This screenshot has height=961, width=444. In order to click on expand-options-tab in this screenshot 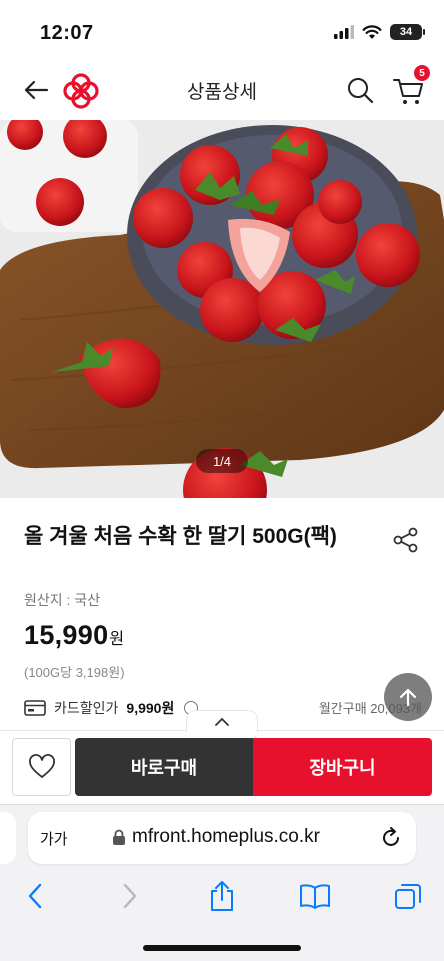, I will do `click(222, 721)`.